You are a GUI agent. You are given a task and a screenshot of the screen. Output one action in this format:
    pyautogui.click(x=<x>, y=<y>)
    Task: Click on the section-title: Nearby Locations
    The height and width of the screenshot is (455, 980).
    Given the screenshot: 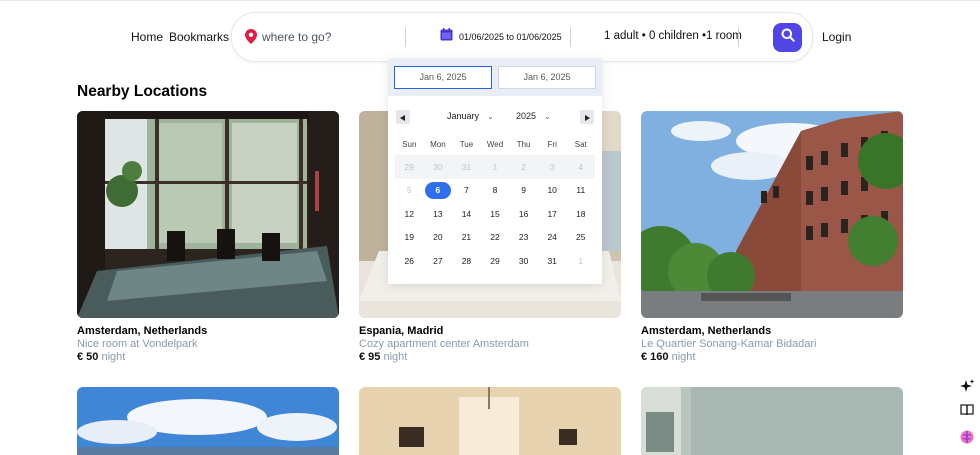 What is the action you would take?
    pyautogui.click(x=142, y=91)
    